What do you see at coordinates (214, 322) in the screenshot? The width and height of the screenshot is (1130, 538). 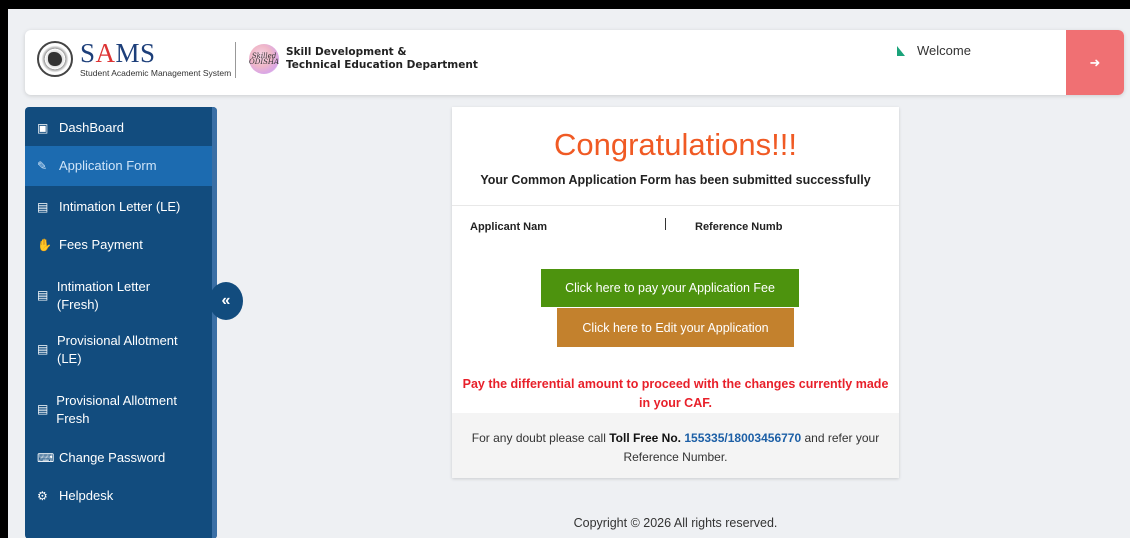 I see `sidebar-scrollbar` at bounding box center [214, 322].